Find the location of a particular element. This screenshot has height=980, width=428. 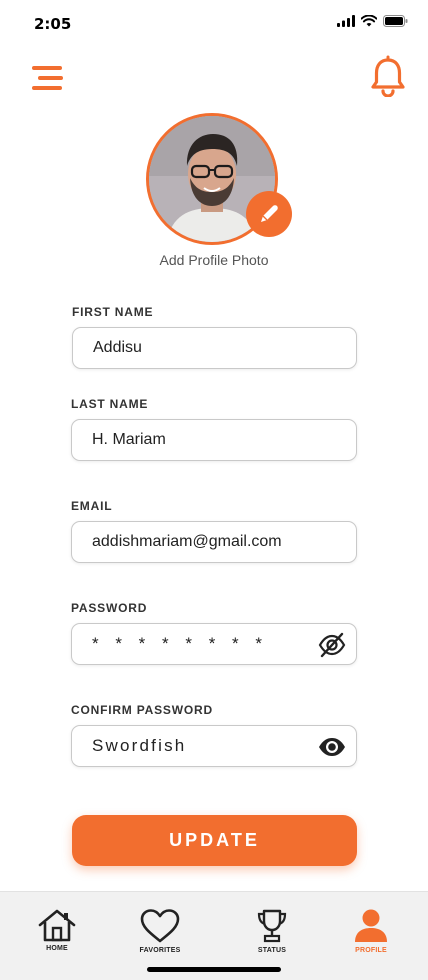

add-photo-label: Add Profile Photo is located at coordinates (214, 260).